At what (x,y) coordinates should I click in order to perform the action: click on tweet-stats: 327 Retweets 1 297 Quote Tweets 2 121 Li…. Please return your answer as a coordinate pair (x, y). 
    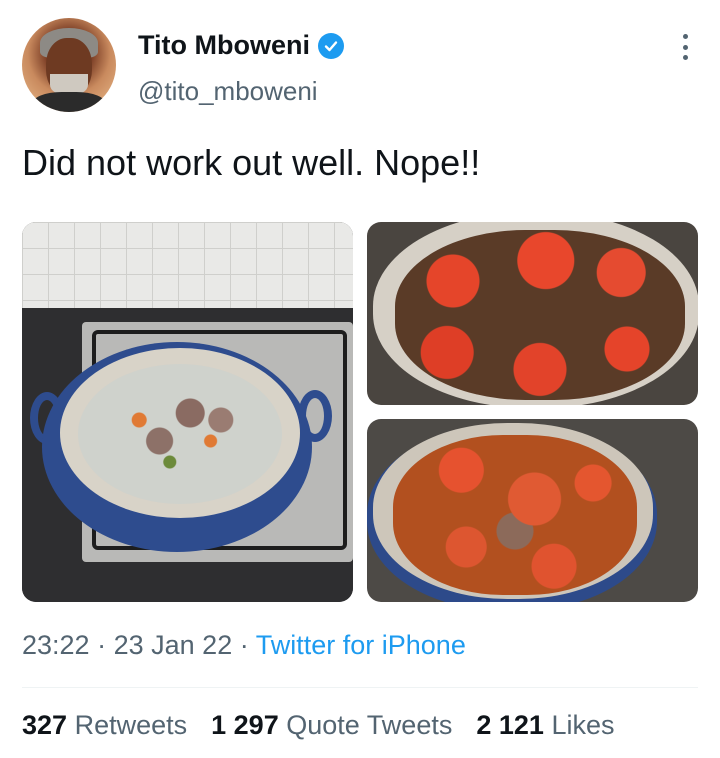
    Looking at the image, I should click on (318, 725).